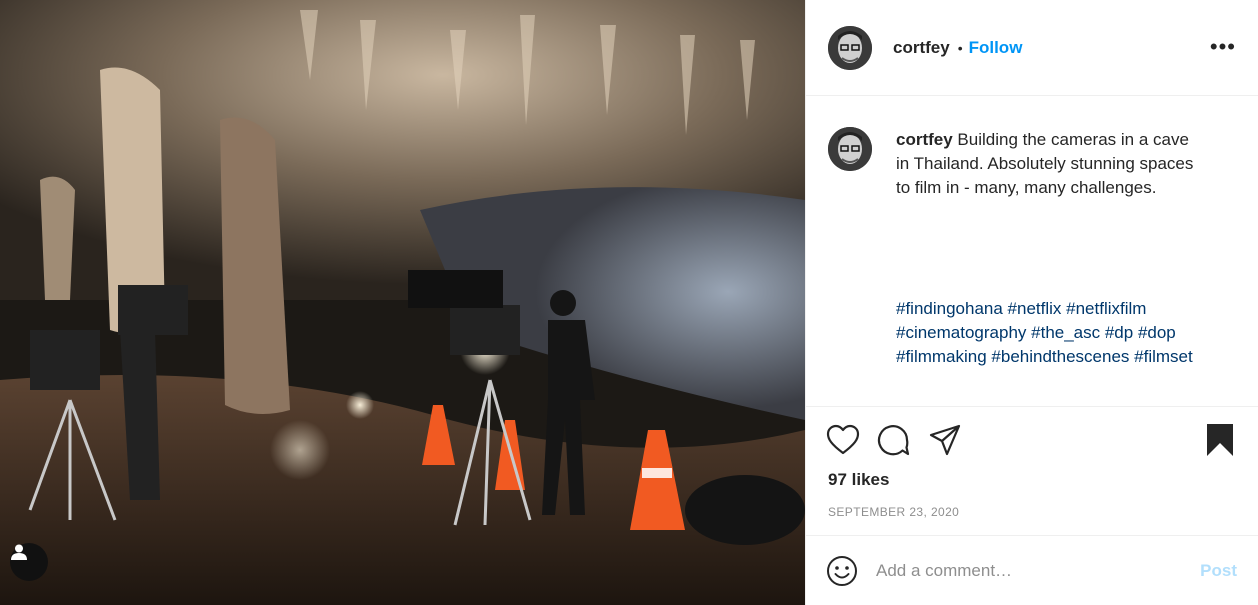 This screenshot has height=605, width=1258. I want to click on like-button, so click(843, 440).